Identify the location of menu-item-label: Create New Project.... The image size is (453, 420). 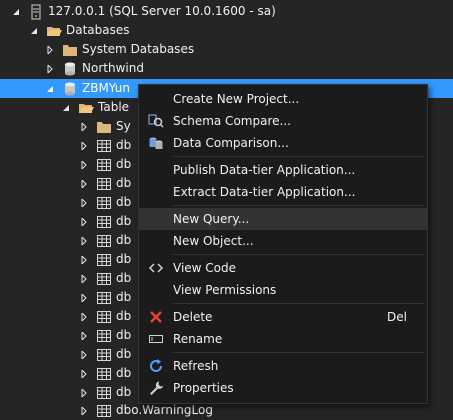
(236, 99).